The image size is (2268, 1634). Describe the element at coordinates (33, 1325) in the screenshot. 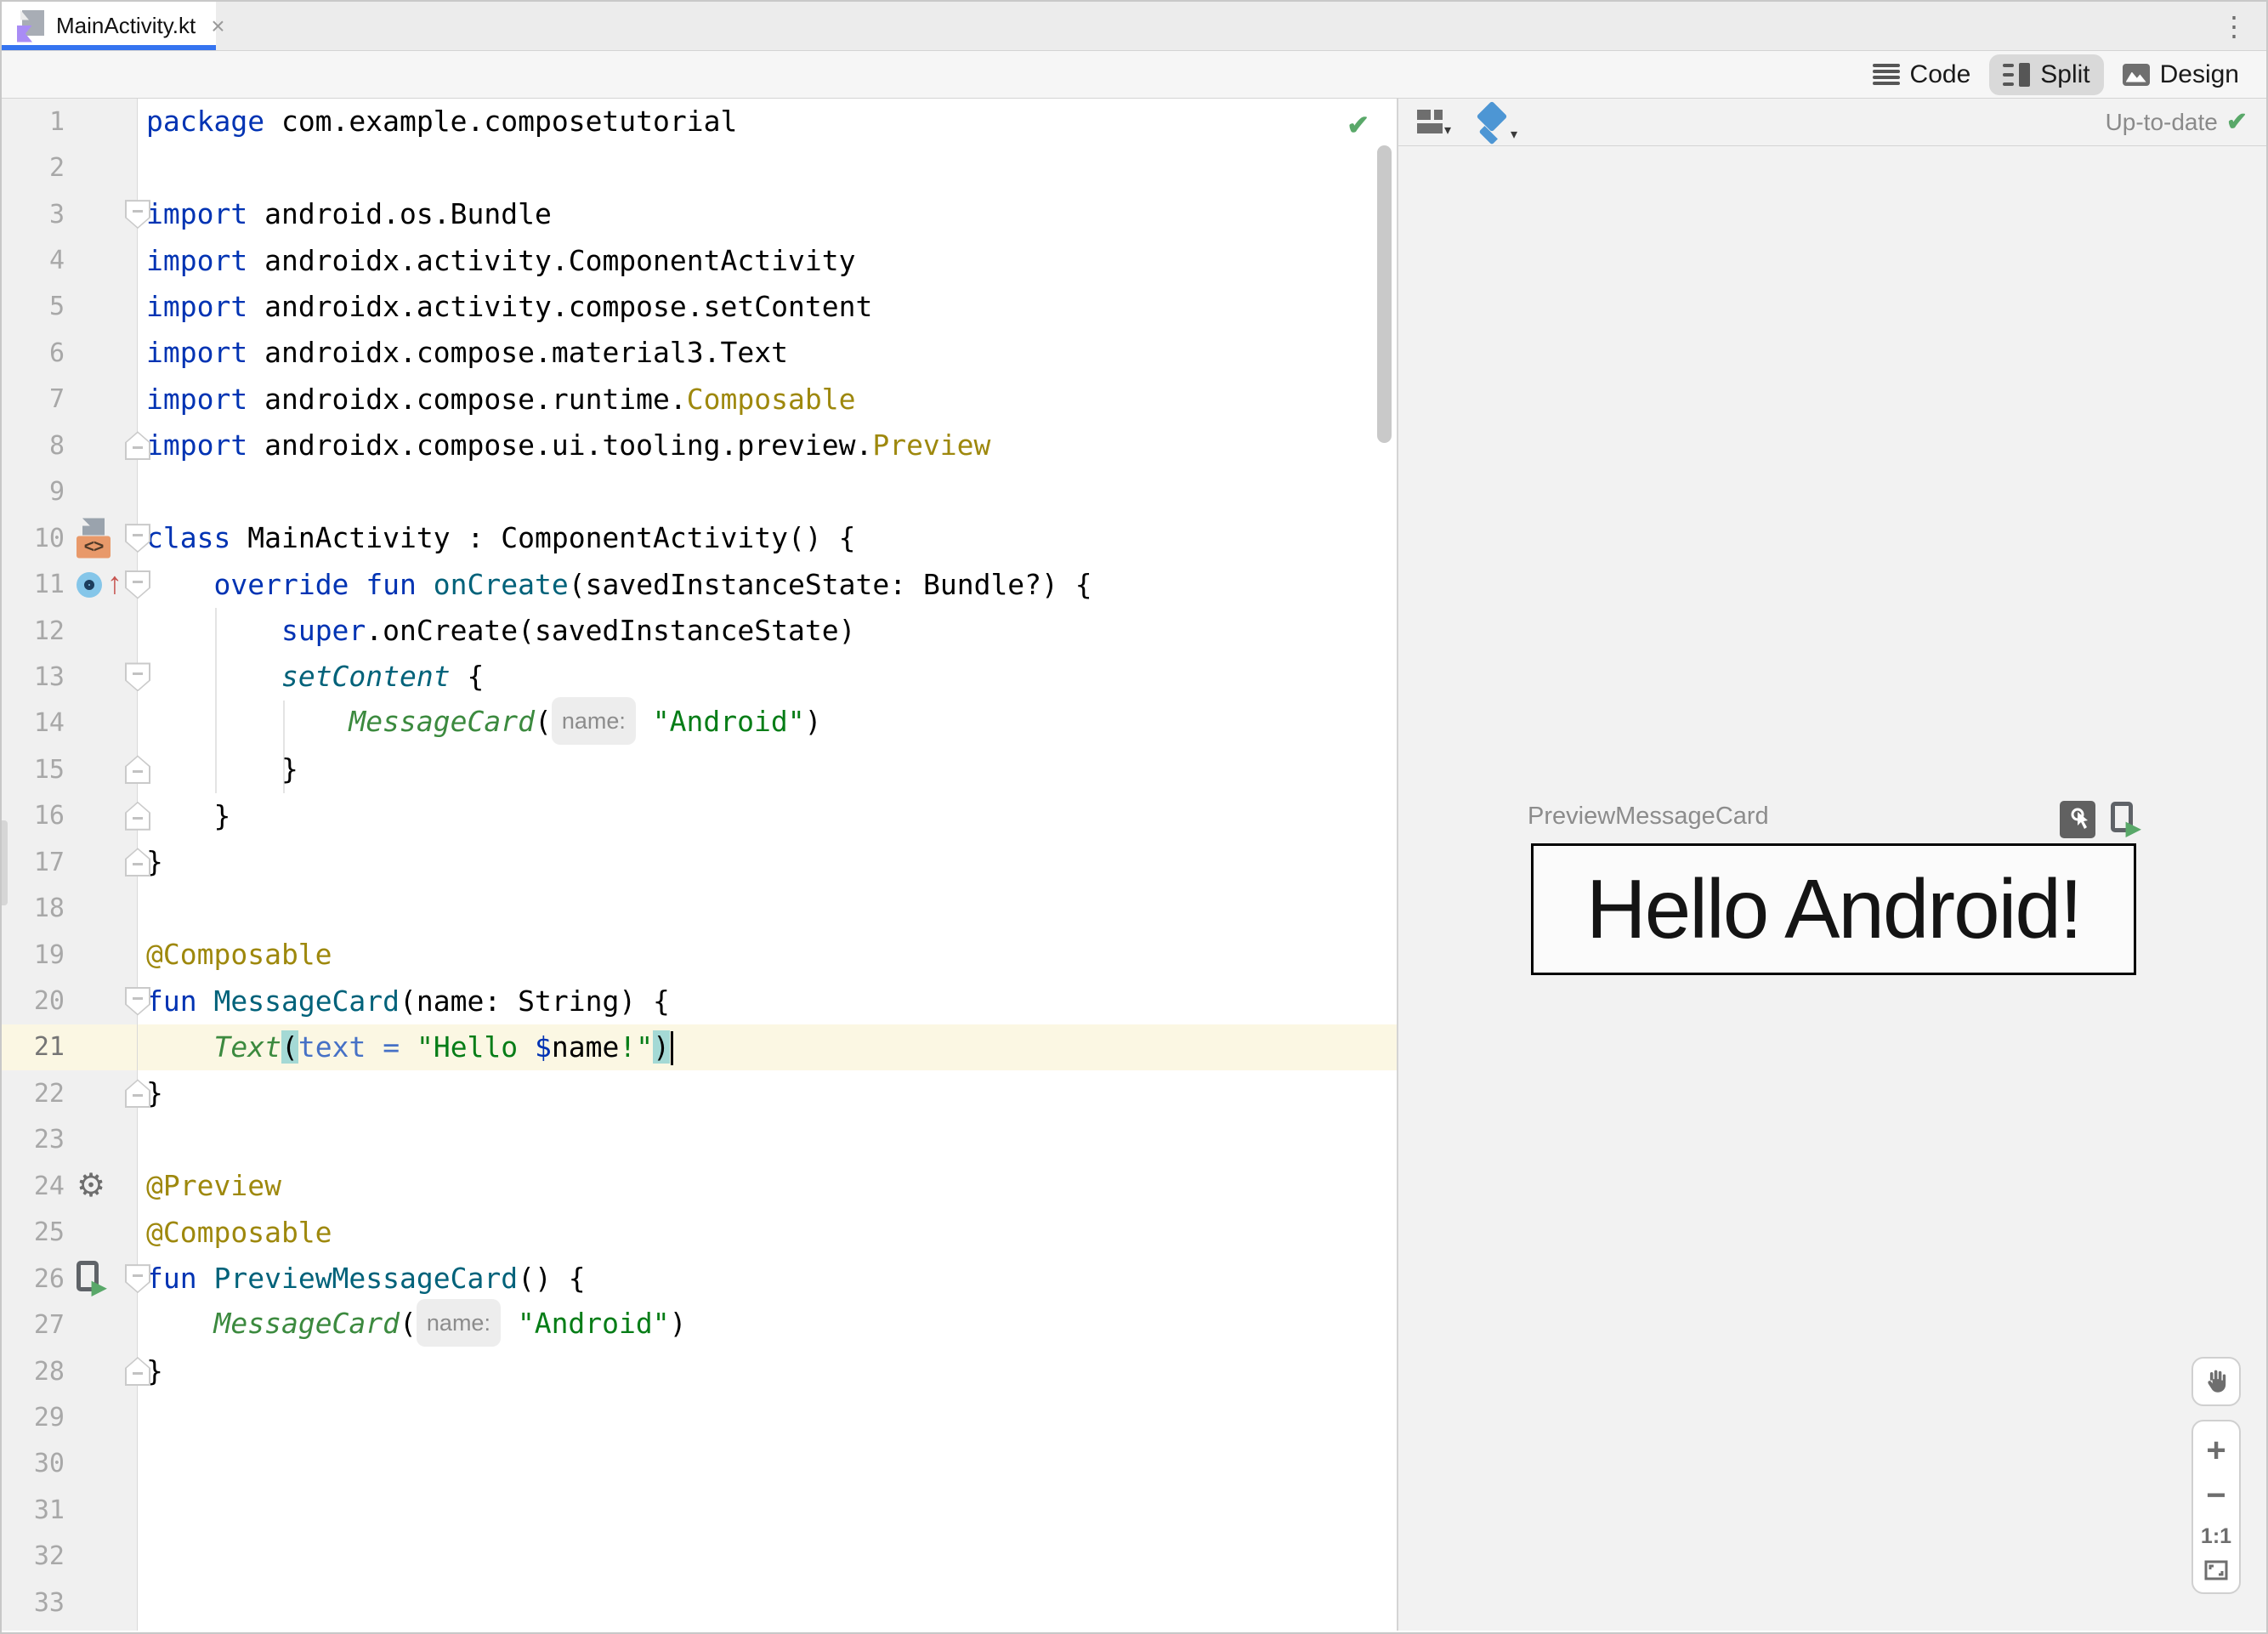

I see `line-number: 27` at that location.